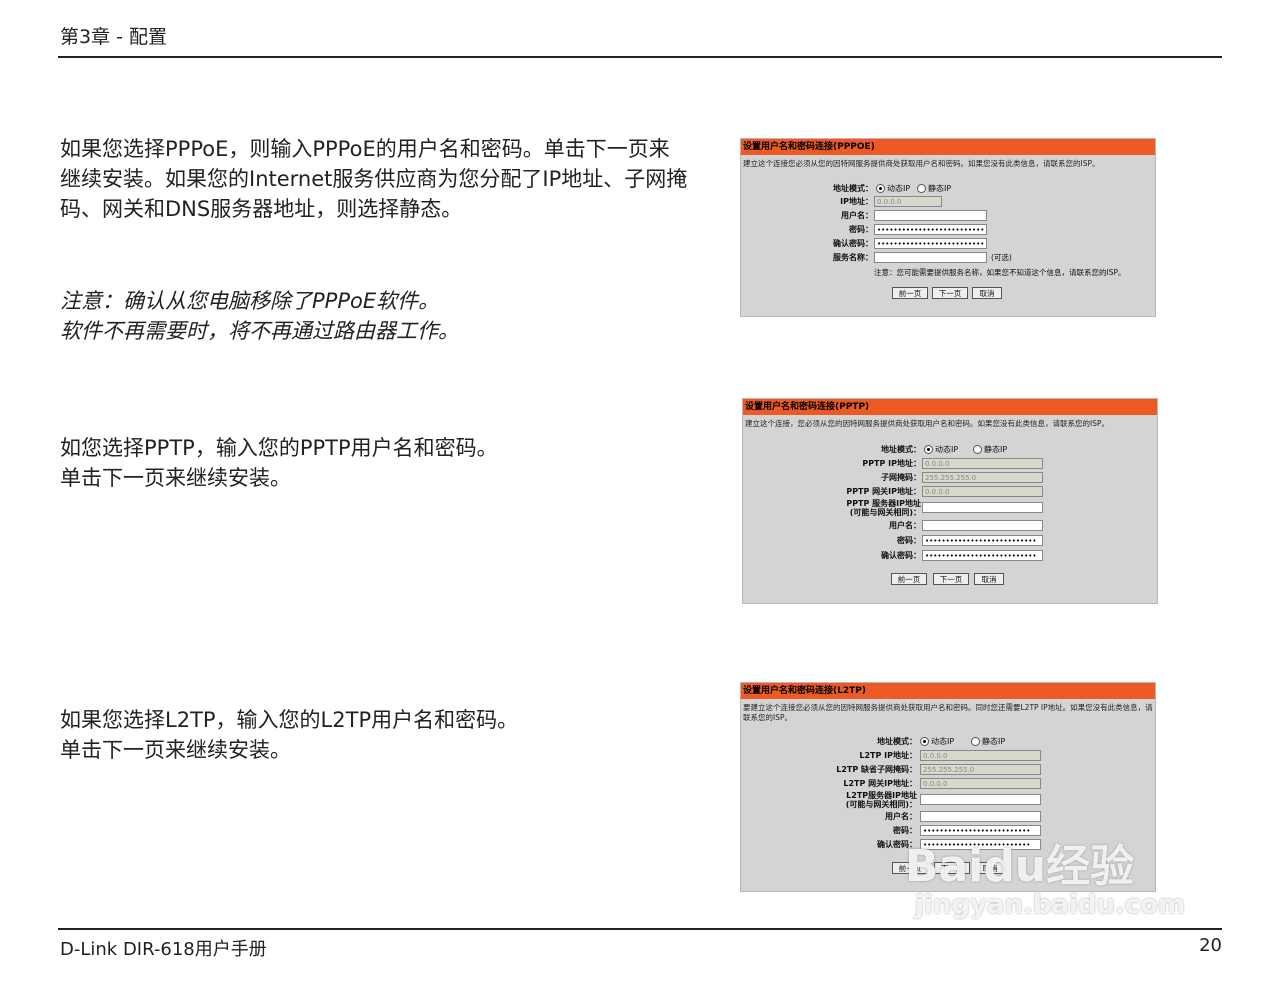  Describe the element at coordinates (891, 463) in the screenshot. I see `pptp-ip-label: PPTP IP地址：` at that location.